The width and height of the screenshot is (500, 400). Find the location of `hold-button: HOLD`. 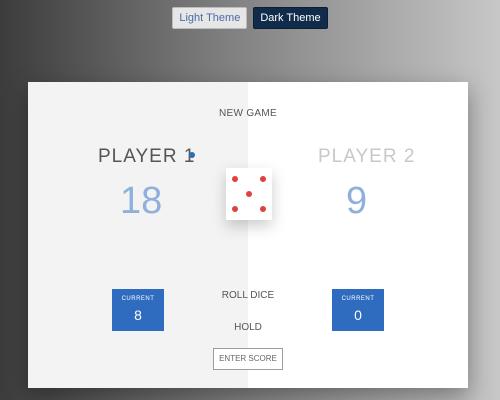

hold-button: HOLD is located at coordinates (248, 327).